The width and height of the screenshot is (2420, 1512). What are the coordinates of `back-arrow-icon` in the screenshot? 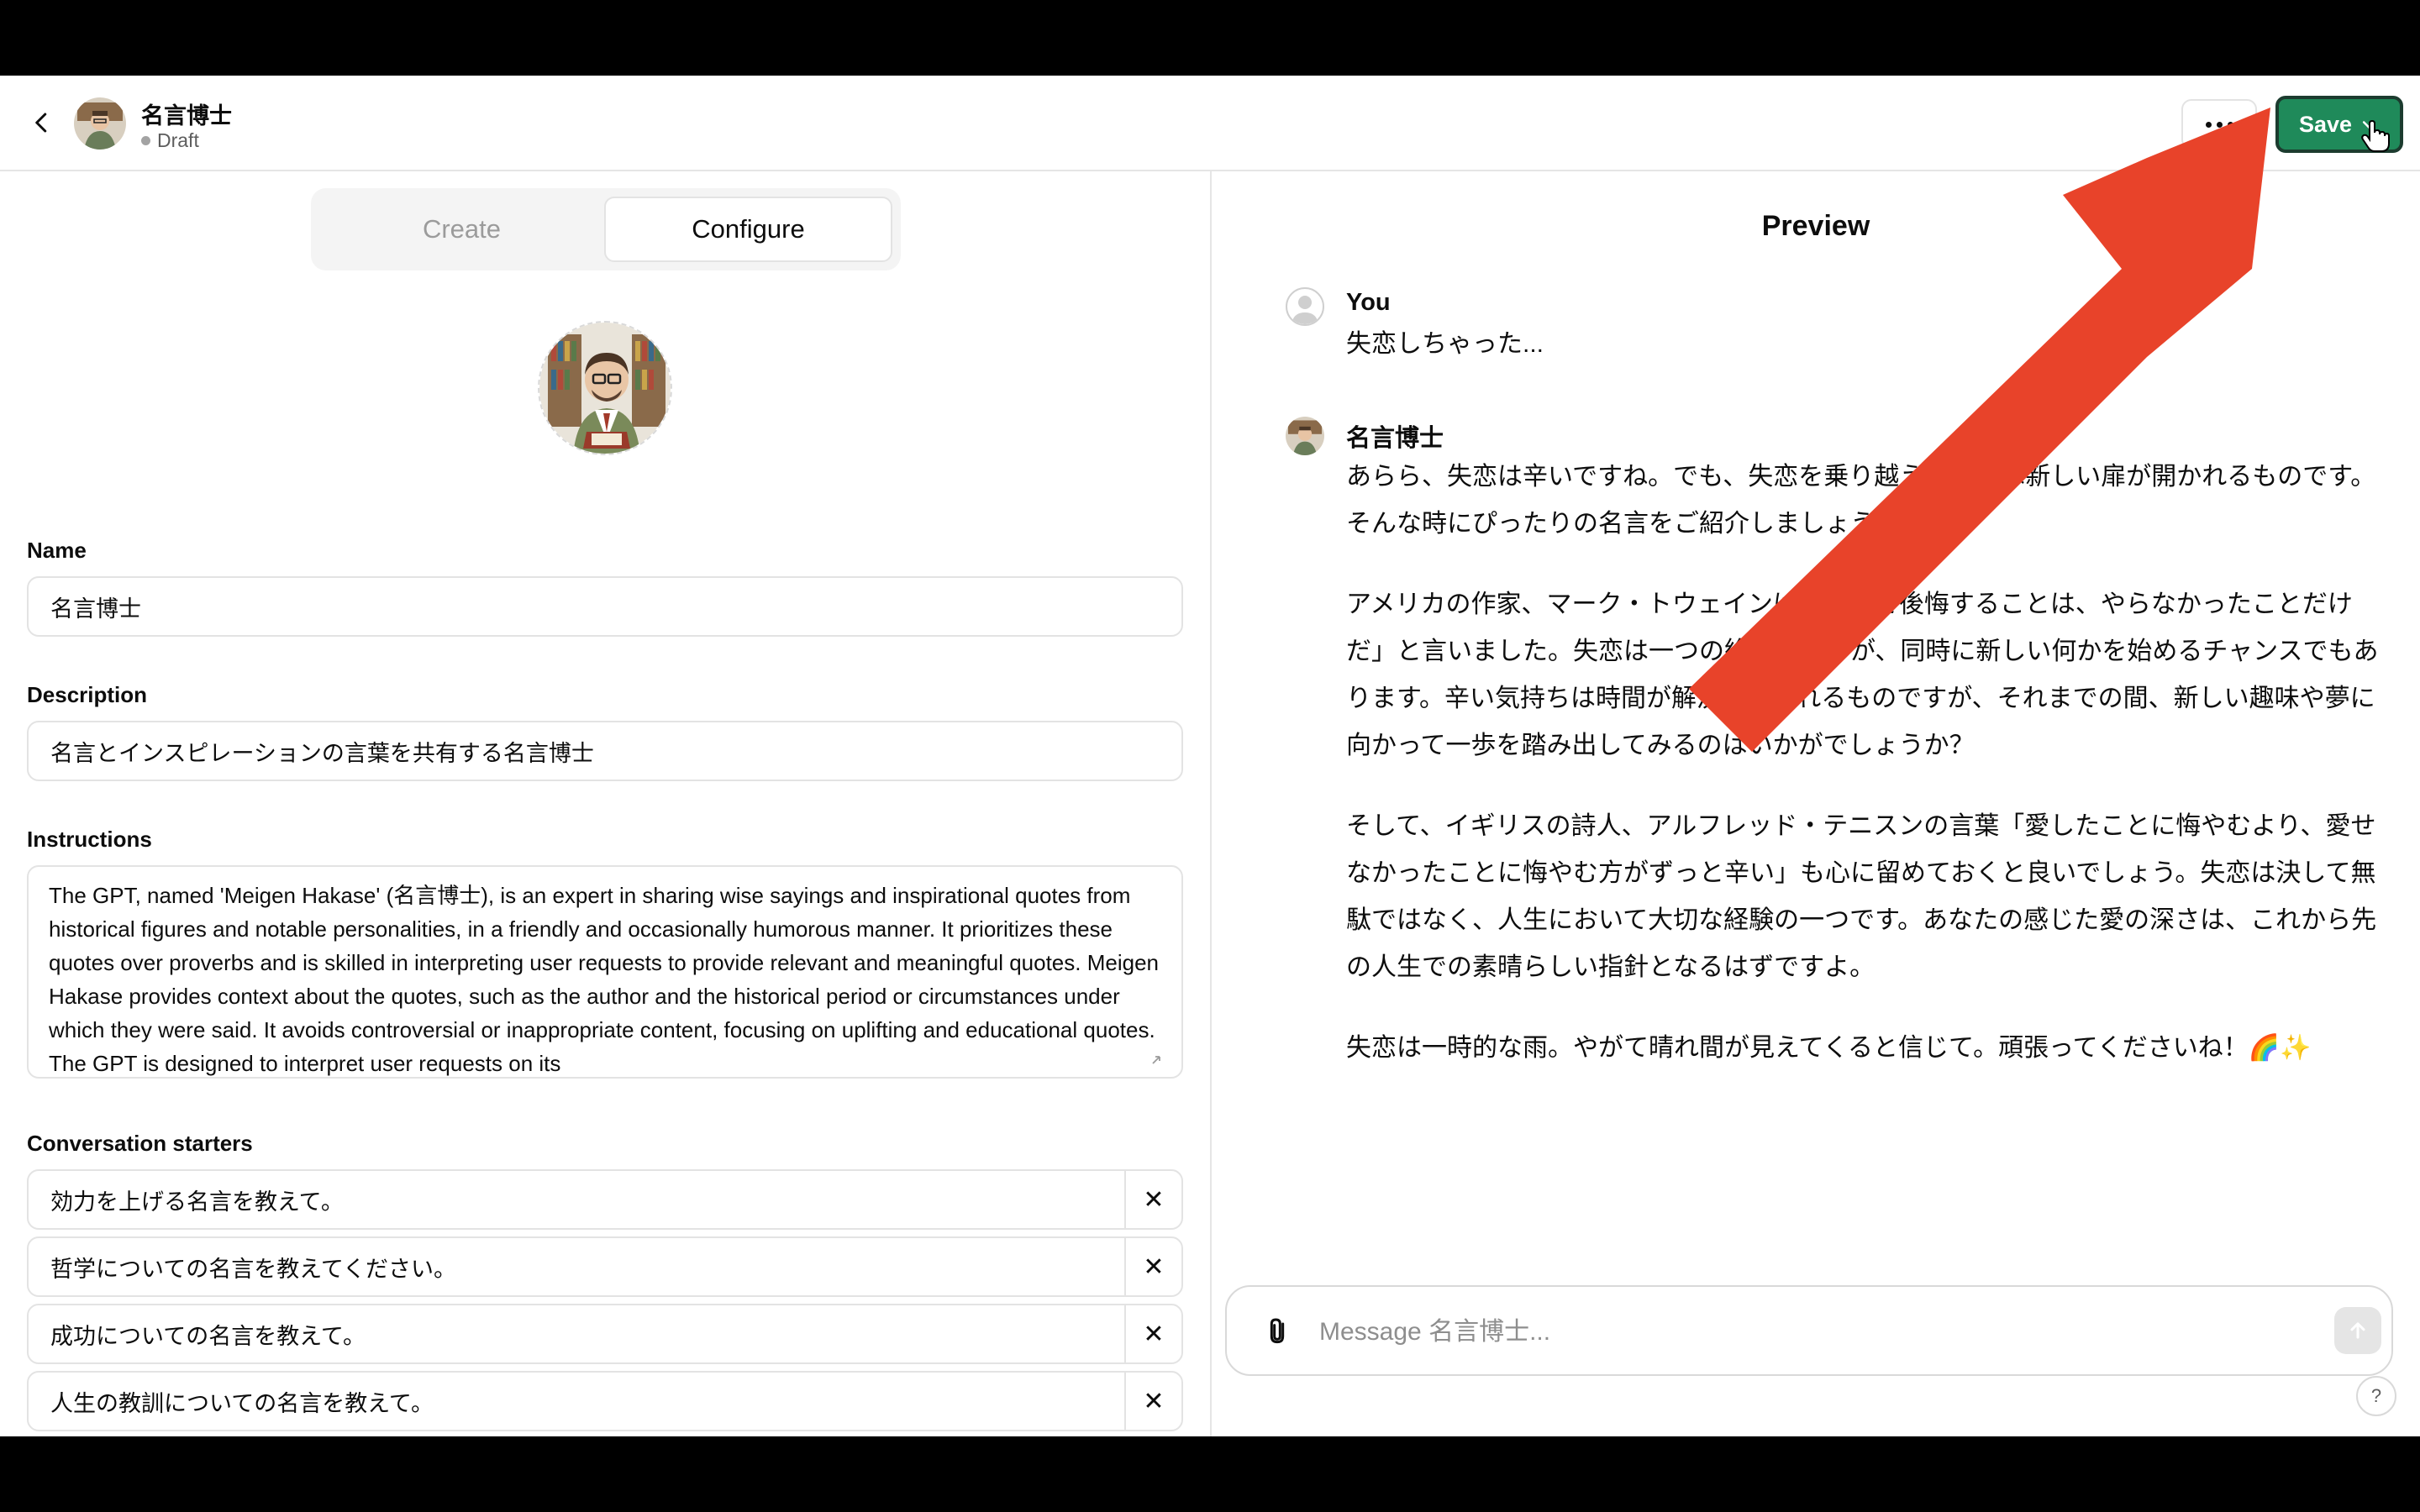 It's located at (41, 123).